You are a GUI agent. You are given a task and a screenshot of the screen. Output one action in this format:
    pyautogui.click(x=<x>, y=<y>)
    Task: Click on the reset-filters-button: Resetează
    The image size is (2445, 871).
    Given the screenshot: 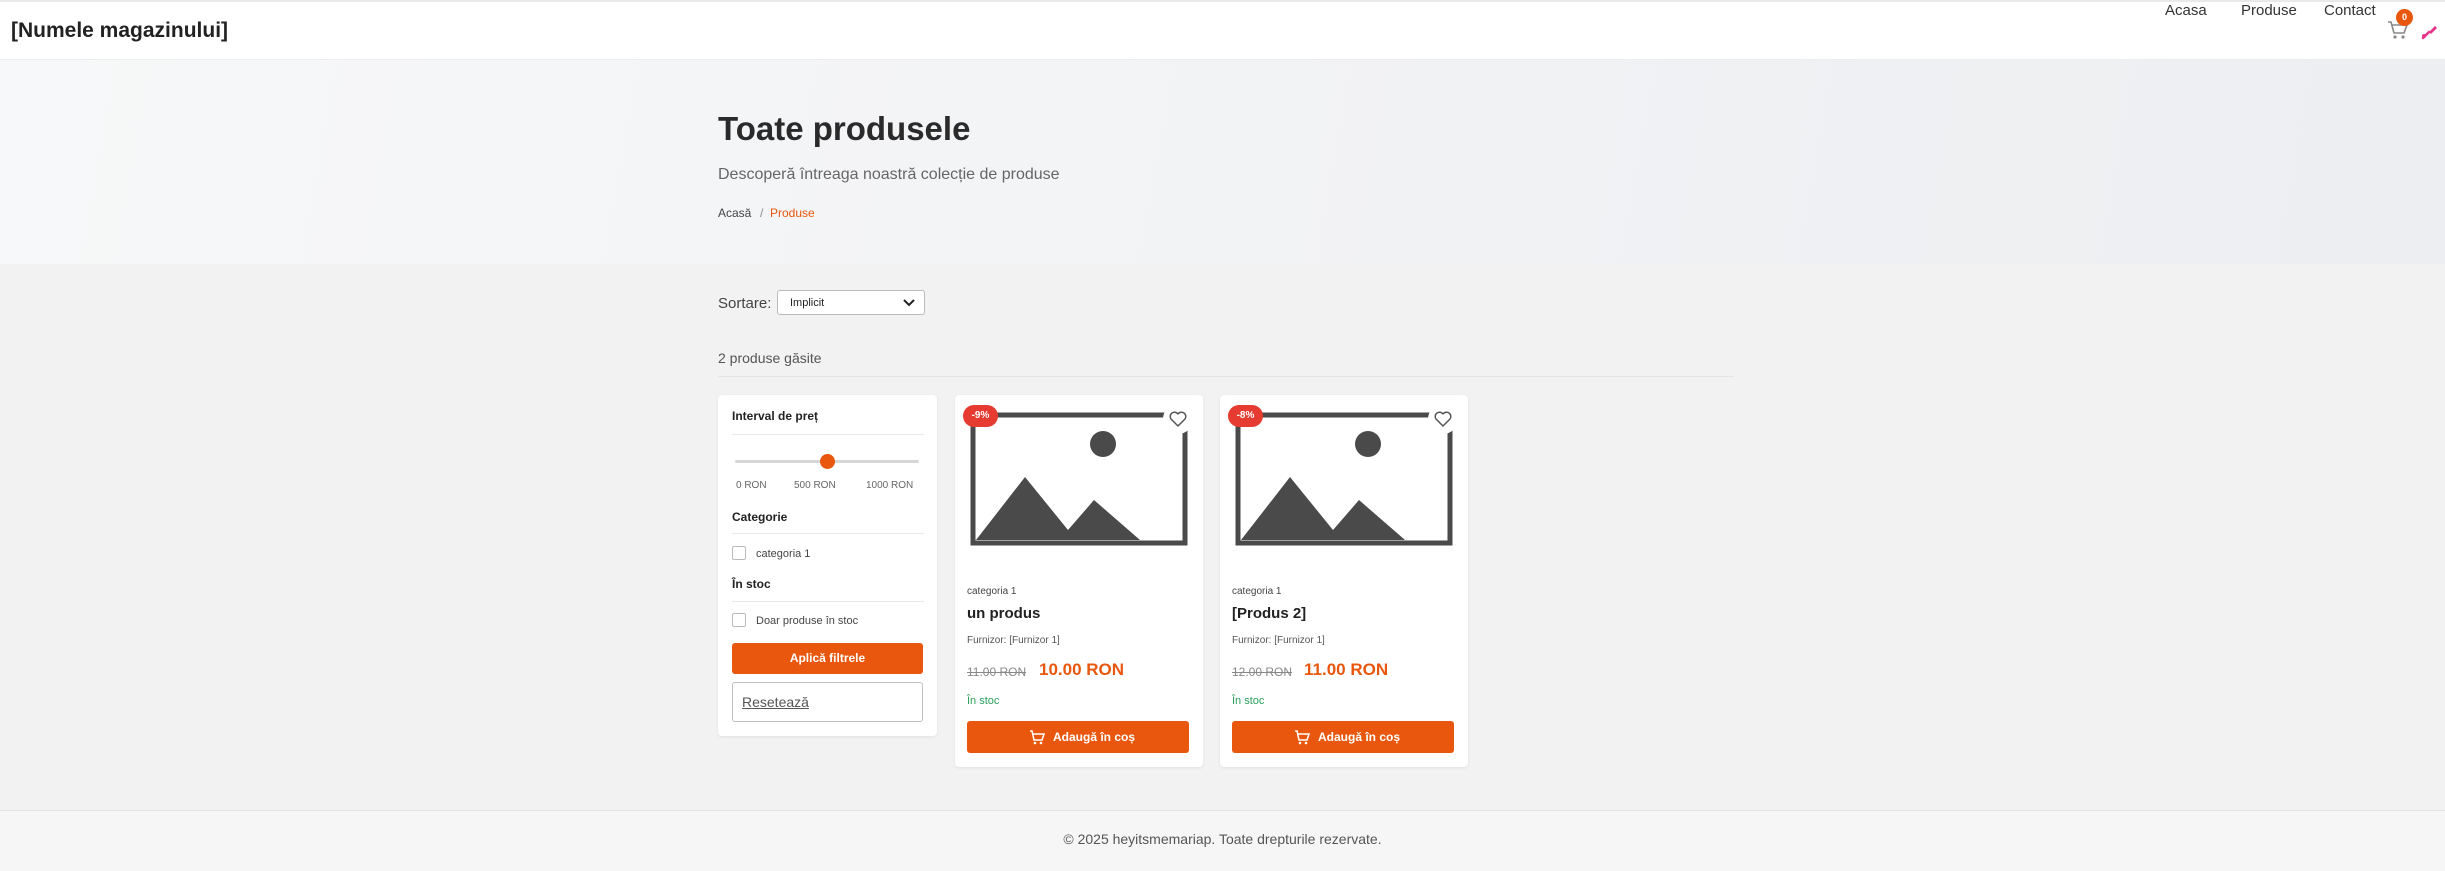 What is the action you would take?
    pyautogui.click(x=827, y=702)
    